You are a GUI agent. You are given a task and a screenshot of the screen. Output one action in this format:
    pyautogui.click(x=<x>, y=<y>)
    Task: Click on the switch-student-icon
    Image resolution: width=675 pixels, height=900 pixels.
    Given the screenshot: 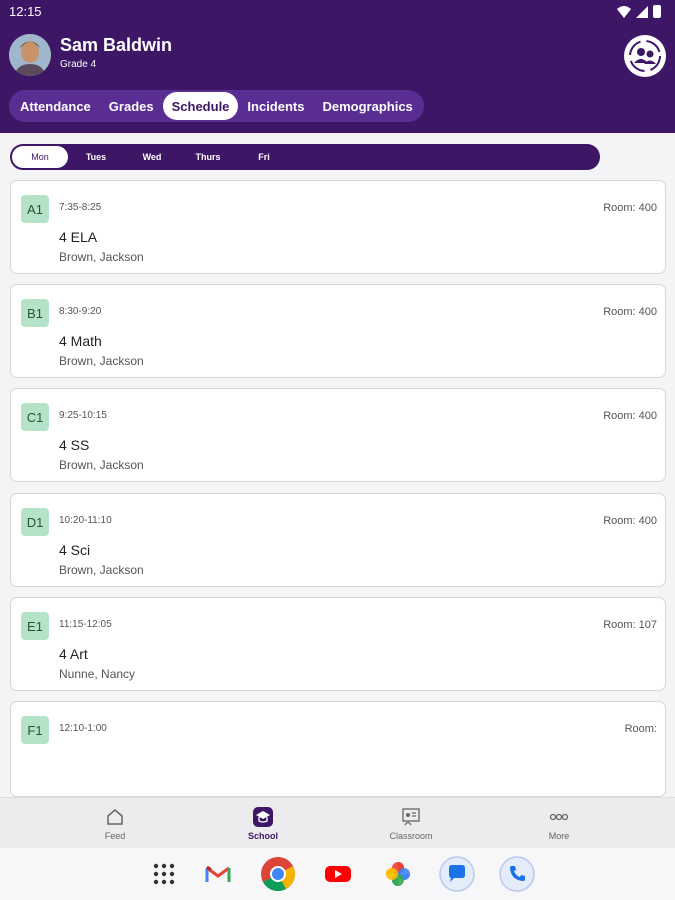 What is the action you would take?
    pyautogui.click(x=645, y=56)
    